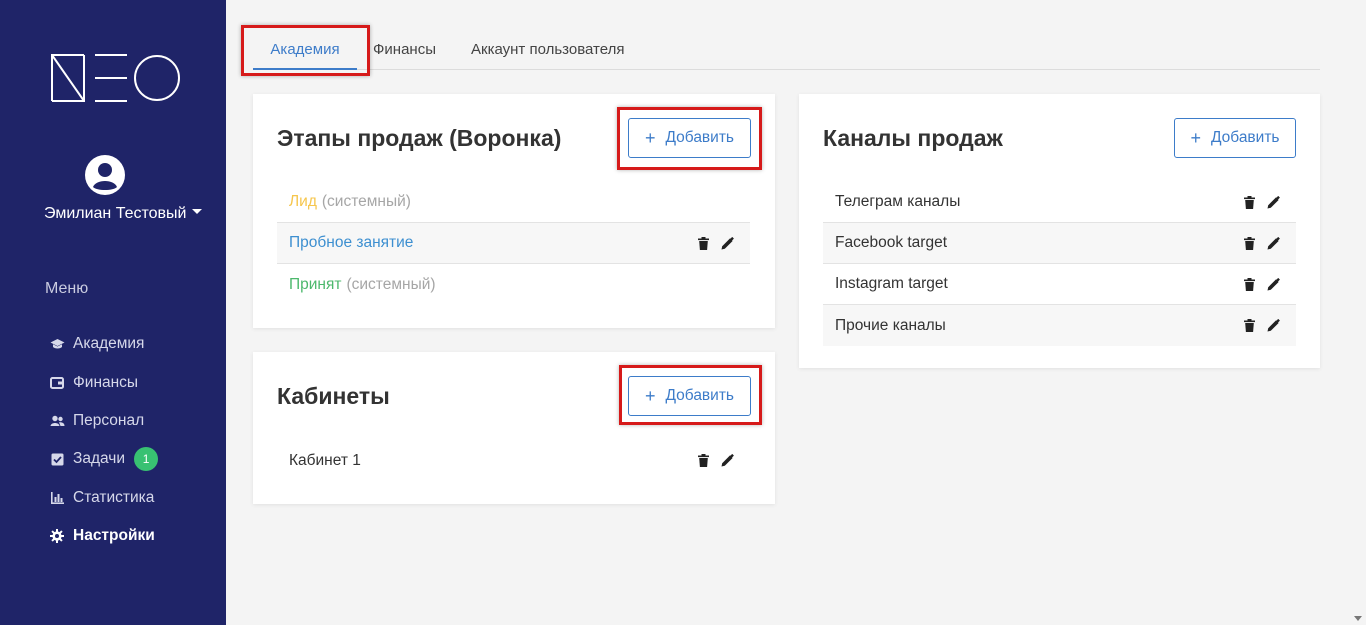 Image resolution: width=1366 pixels, height=625 pixels. Describe the element at coordinates (913, 138) in the screenshot. I see `sales-channels-title: Каналы продаж` at that location.